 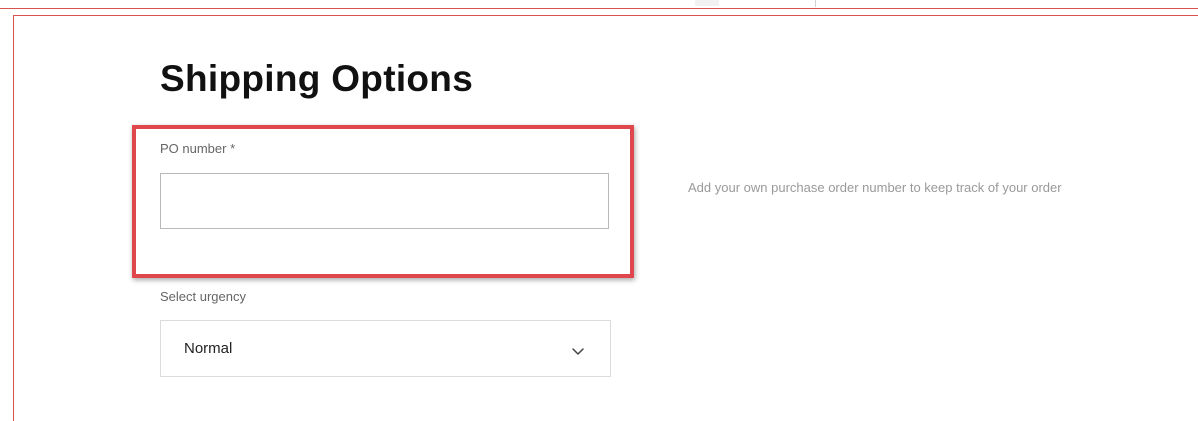 I want to click on chevron-down-icon, so click(x=578, y=349).